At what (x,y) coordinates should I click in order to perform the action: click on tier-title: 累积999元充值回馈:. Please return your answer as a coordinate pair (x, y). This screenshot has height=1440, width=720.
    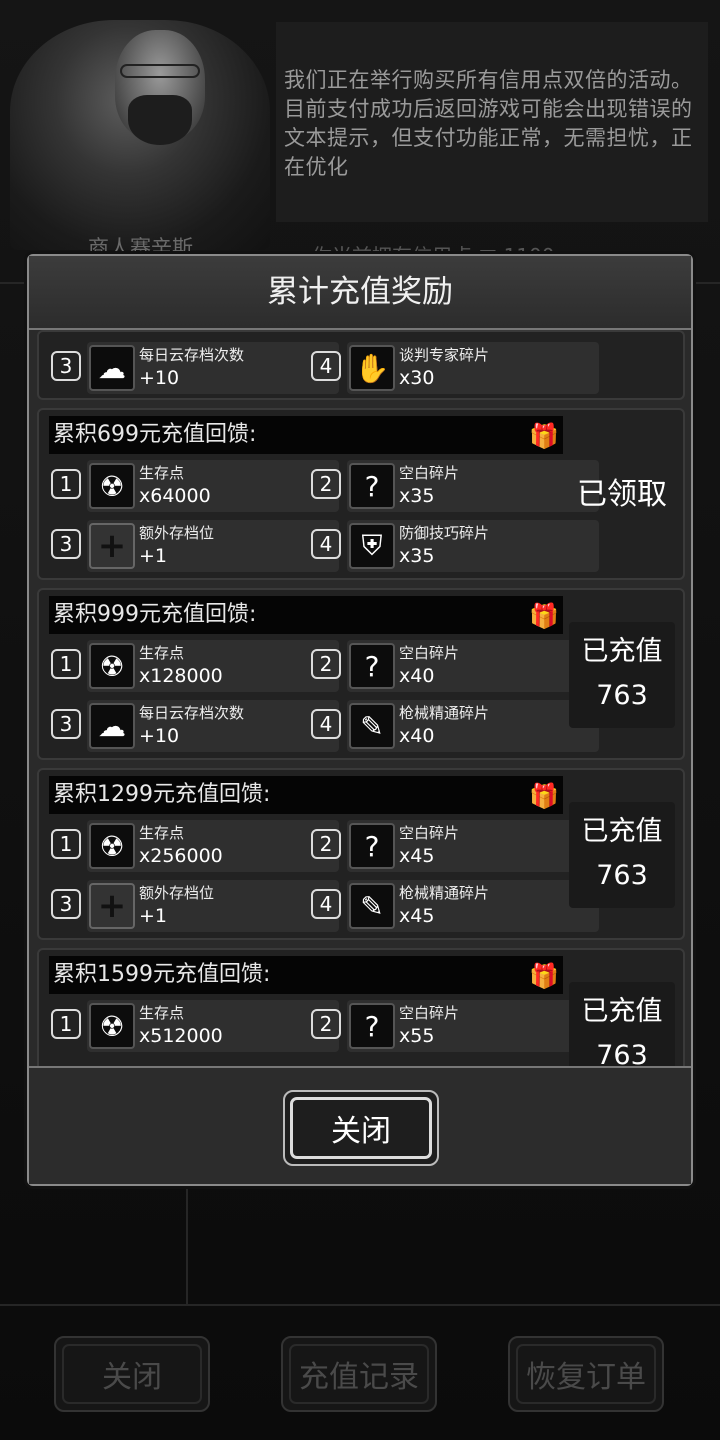
    Looking at the image, I should click on (155, 614).